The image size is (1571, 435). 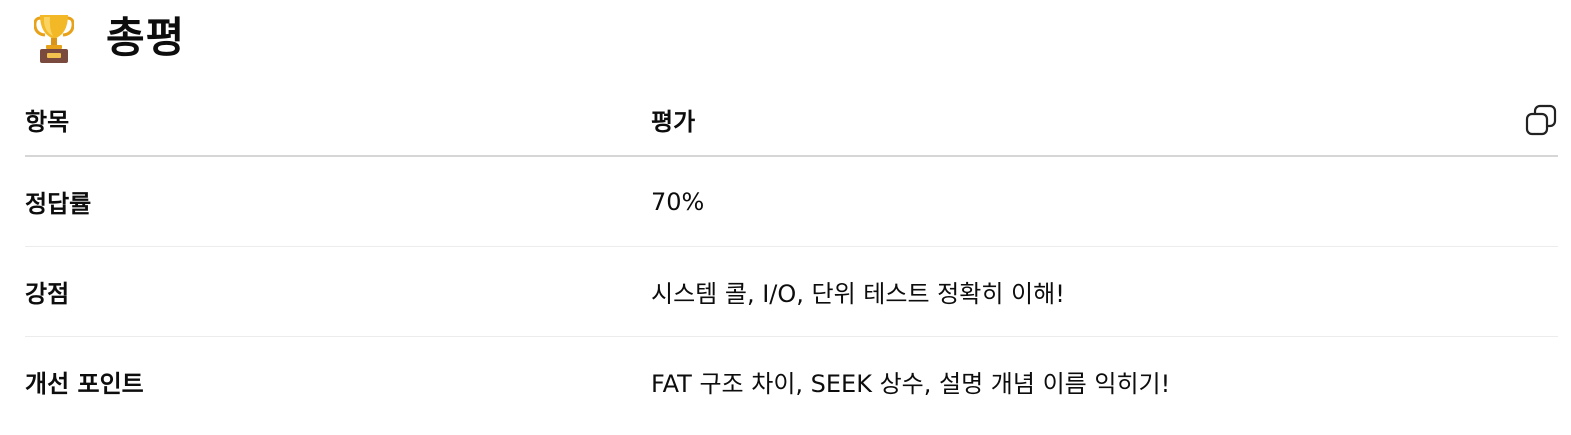 I want to click on row-item-label: 개선 포인트, so click(x=84, y=384).